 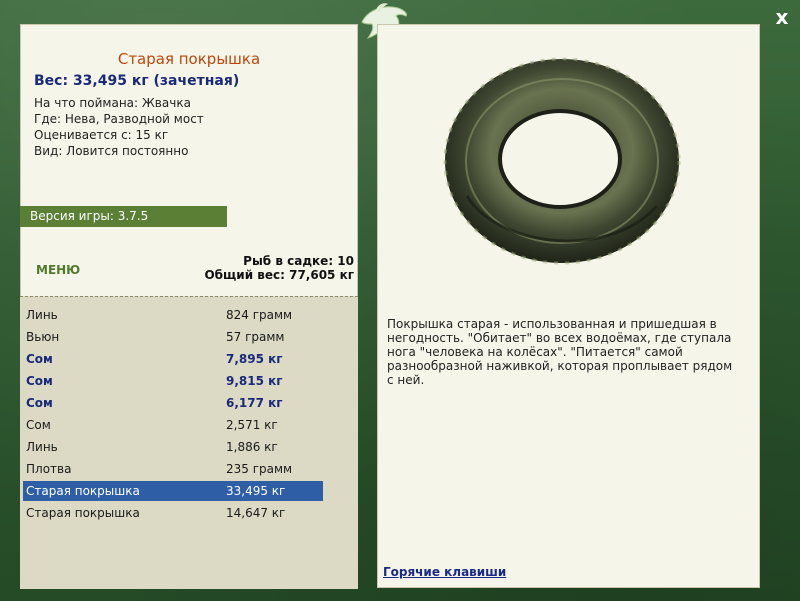 I want to click on catch-row: Старая покрышка 14,647 кг, so click(x=173, y=513).